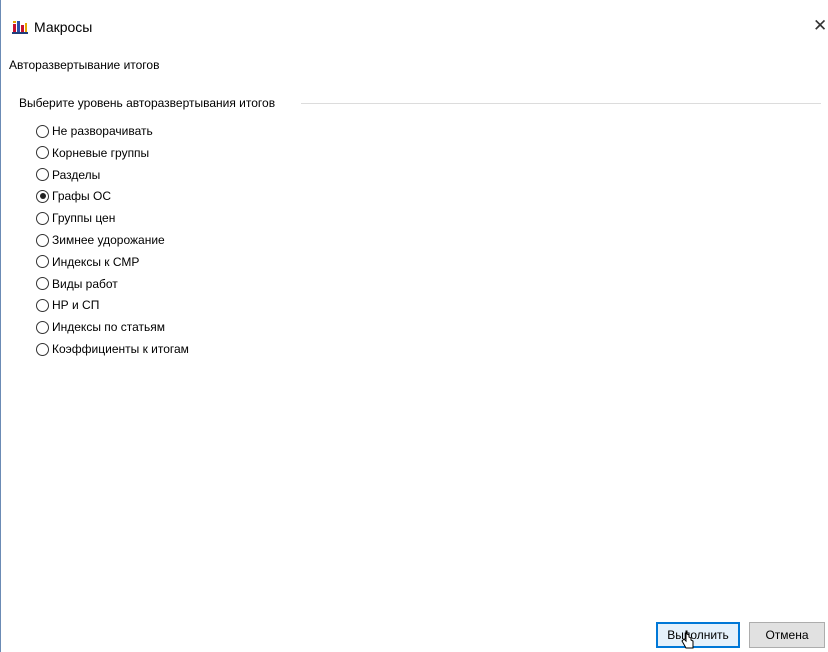  Describe the element at coordinates (414, 26) in the screenshot. I see `title-bar: Макросы ✕` at that location.